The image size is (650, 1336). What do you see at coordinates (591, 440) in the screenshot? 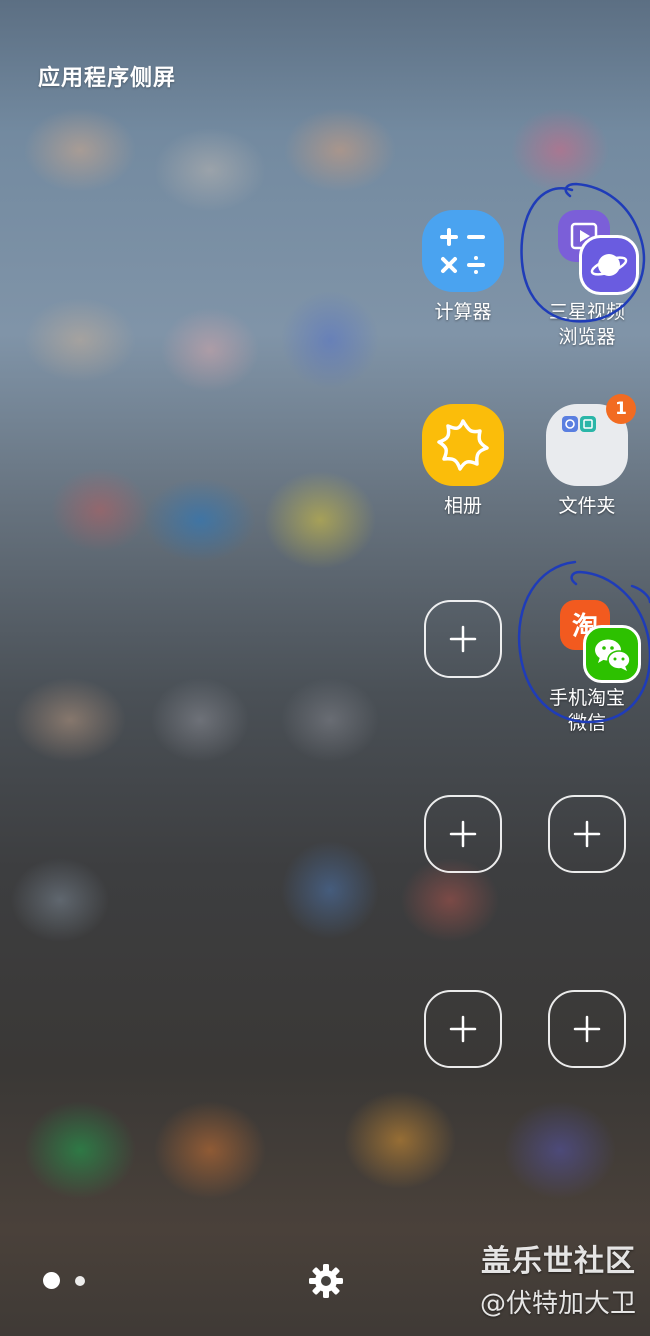
I see `folder-icon: 1` at bounding box center [591, 440].